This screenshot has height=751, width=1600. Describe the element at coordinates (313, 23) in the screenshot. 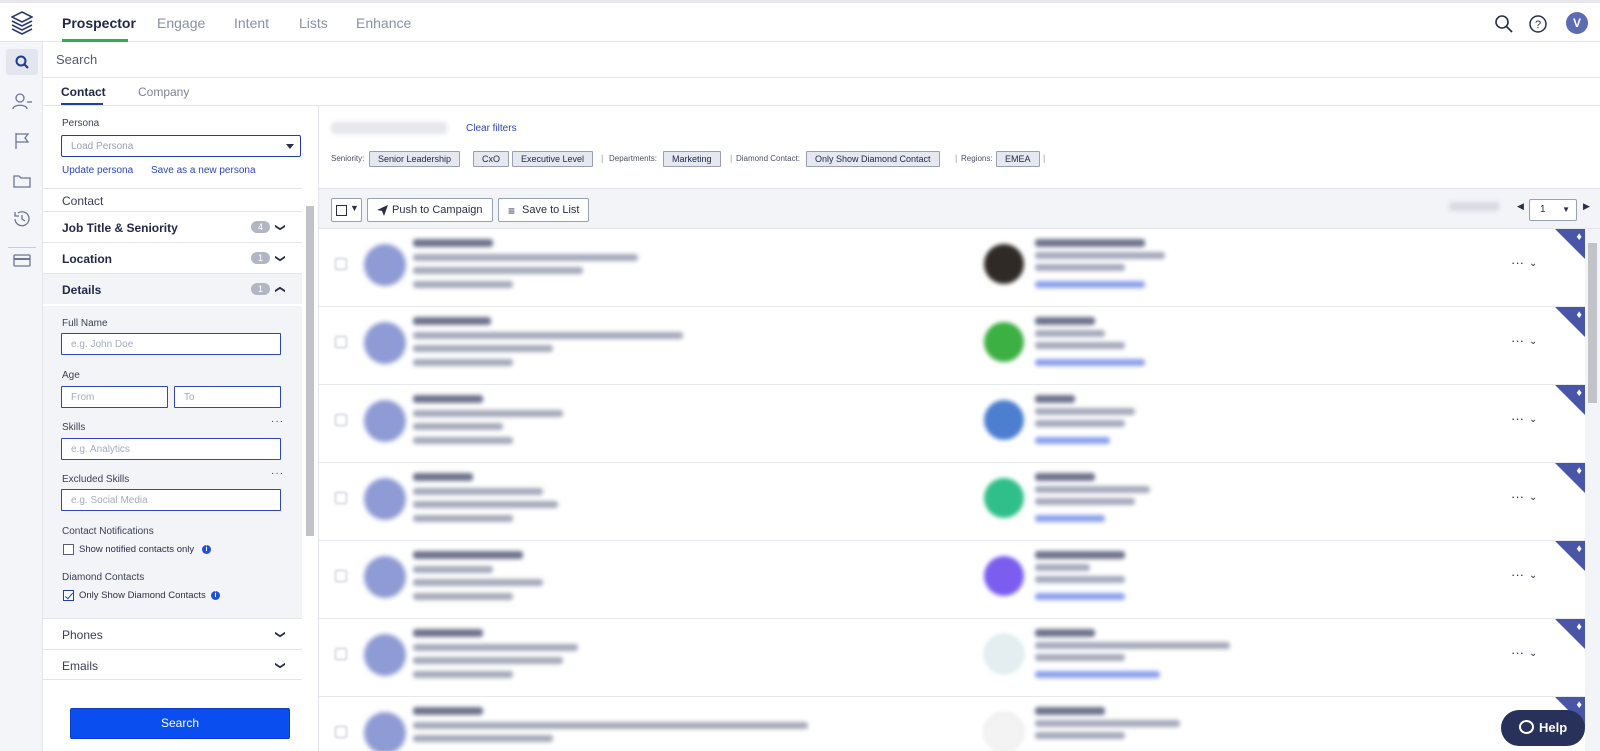

I see `tab-lists: Lists` at that location.